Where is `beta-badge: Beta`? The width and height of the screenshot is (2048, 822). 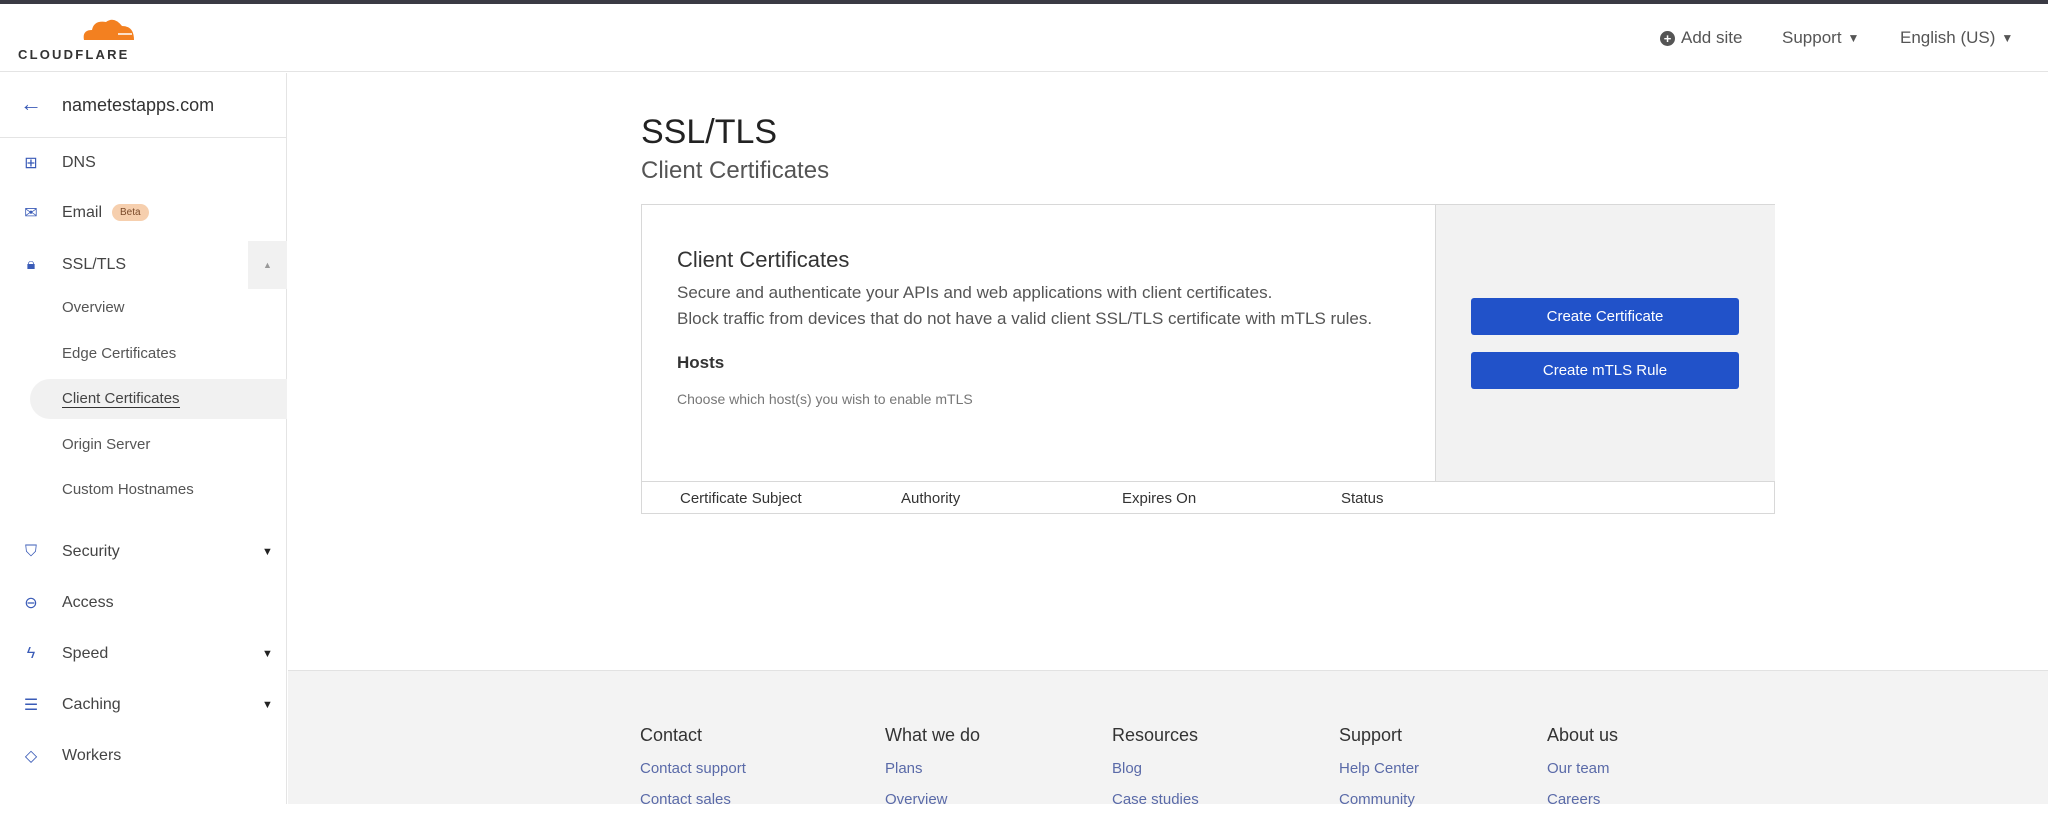
beta-badge: Beta is located at coordinates (130, 213).